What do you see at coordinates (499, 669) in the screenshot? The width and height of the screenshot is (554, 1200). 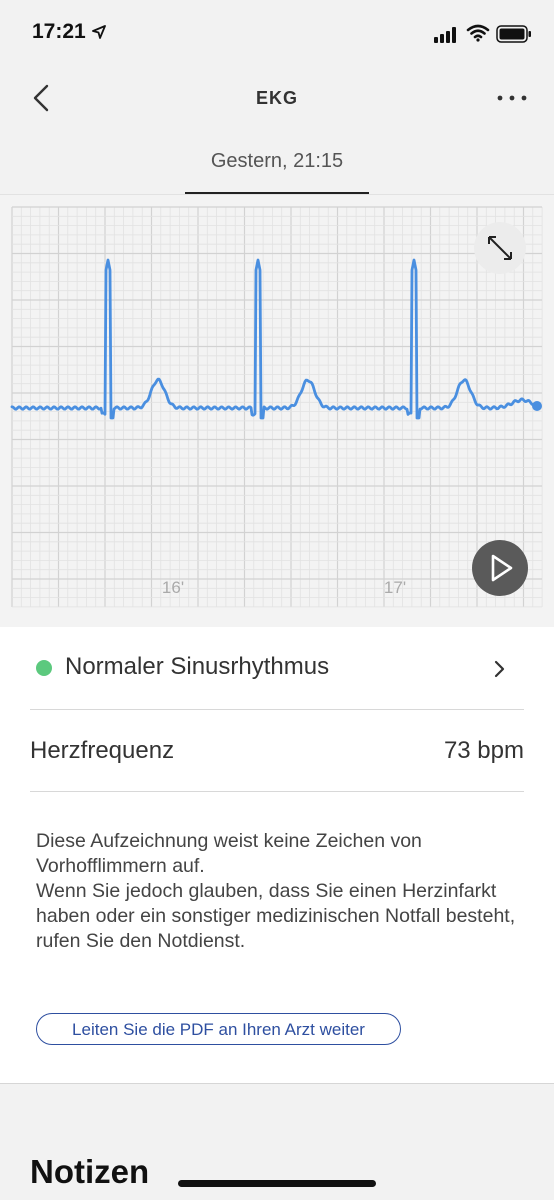 I see `chevron-right-icon` at bounding box center [499, 669].